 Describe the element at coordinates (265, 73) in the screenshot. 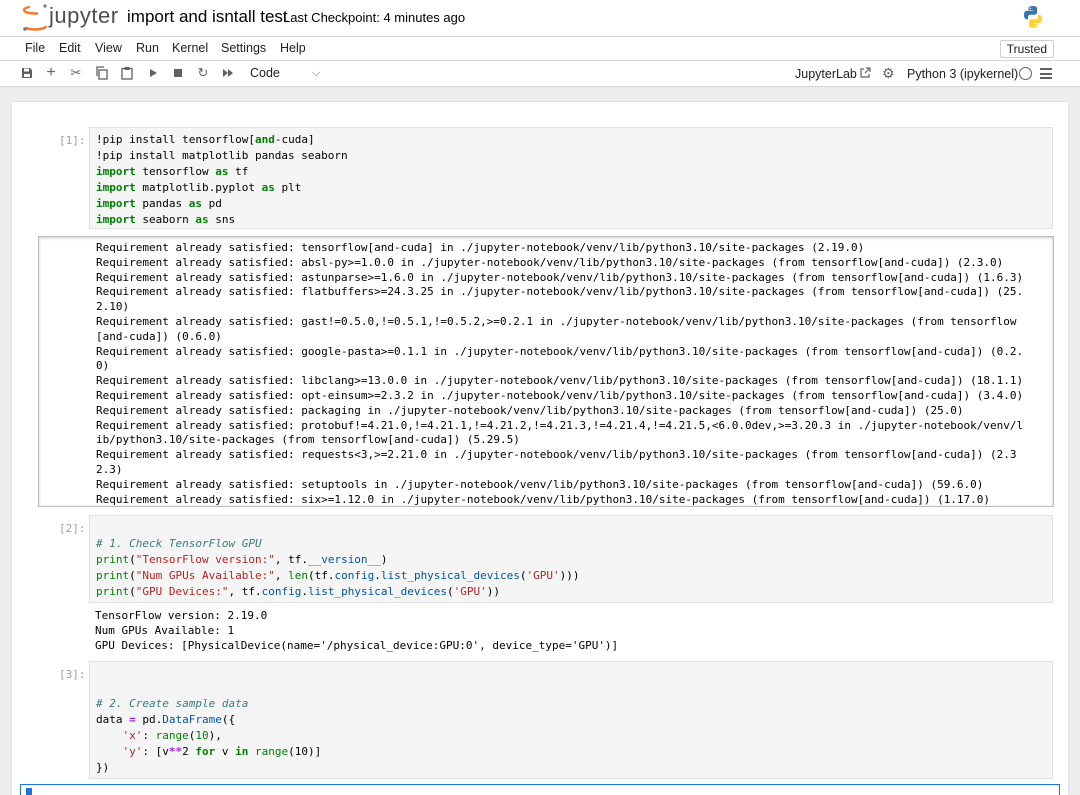

I see `cell-type-select: Code` at that location.